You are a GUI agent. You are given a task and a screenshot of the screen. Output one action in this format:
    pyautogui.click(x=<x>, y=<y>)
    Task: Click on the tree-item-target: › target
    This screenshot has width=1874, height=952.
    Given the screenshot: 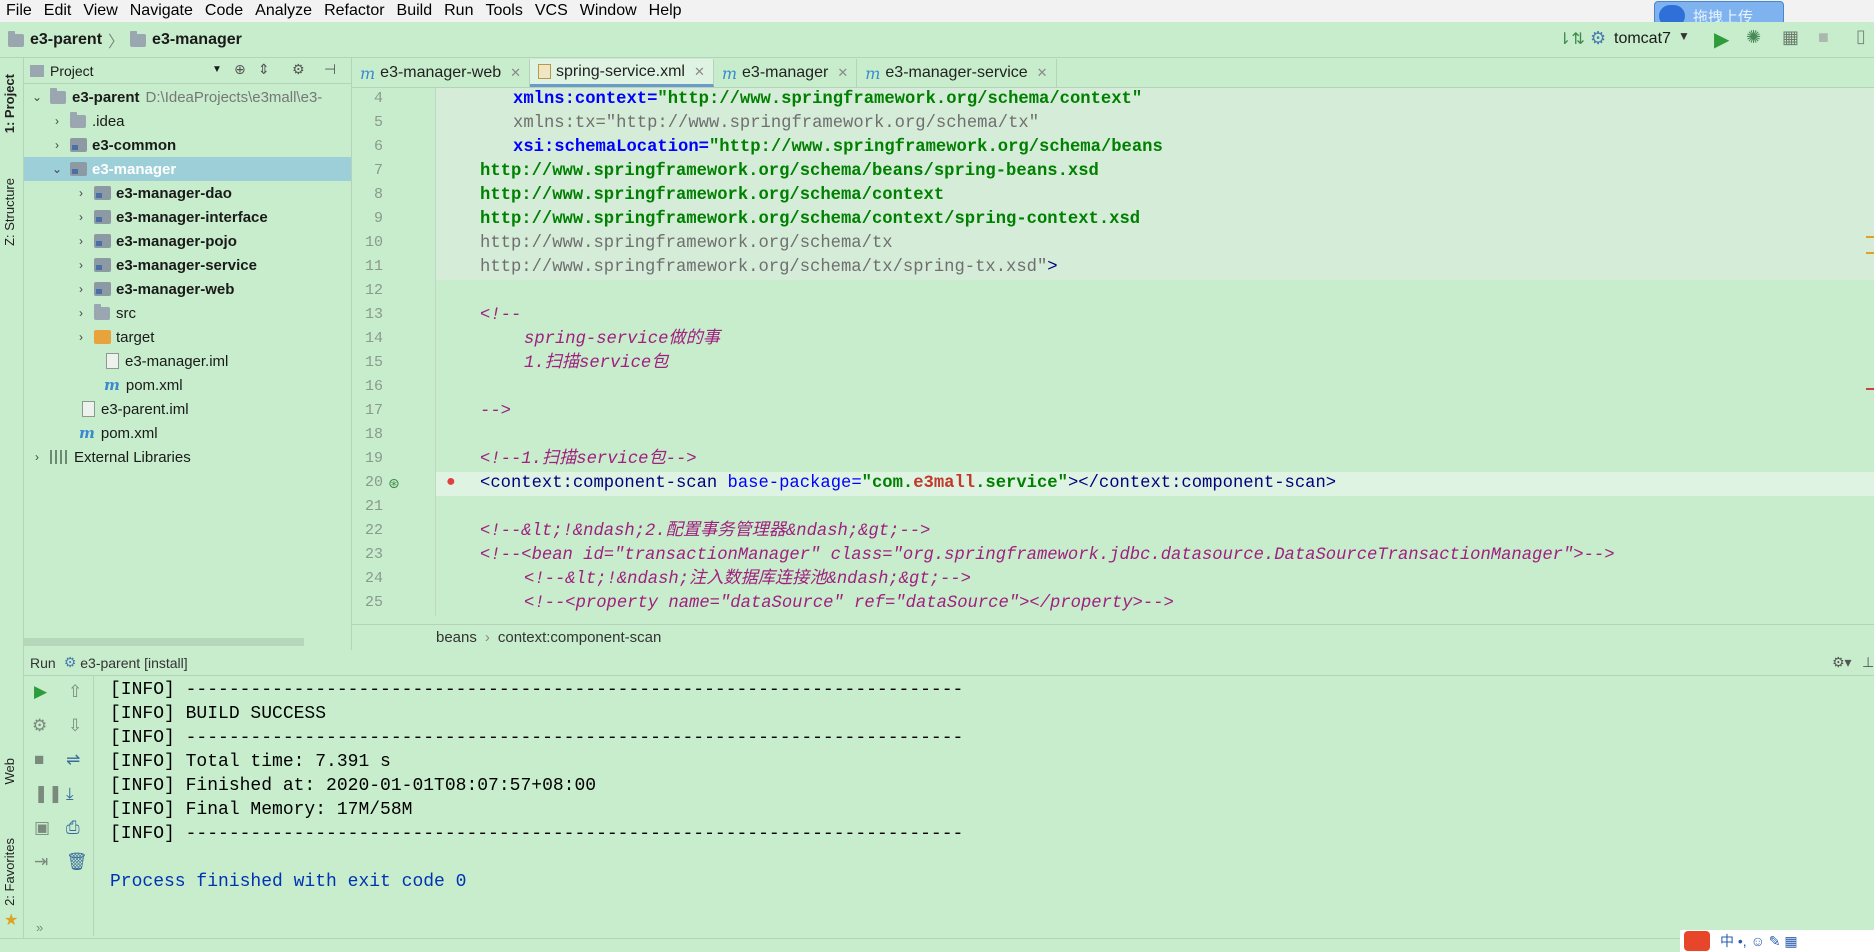 What is the action you would take?
    pyautogui.click(x=114, y=337)
    